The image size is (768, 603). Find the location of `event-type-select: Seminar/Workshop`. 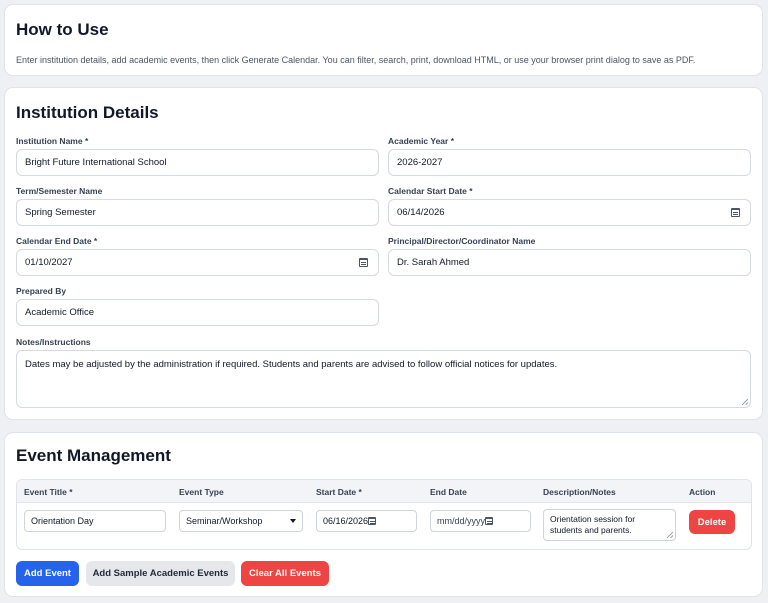

event-type-select: Seminar/Workshop is located at coordinates (241, 521).